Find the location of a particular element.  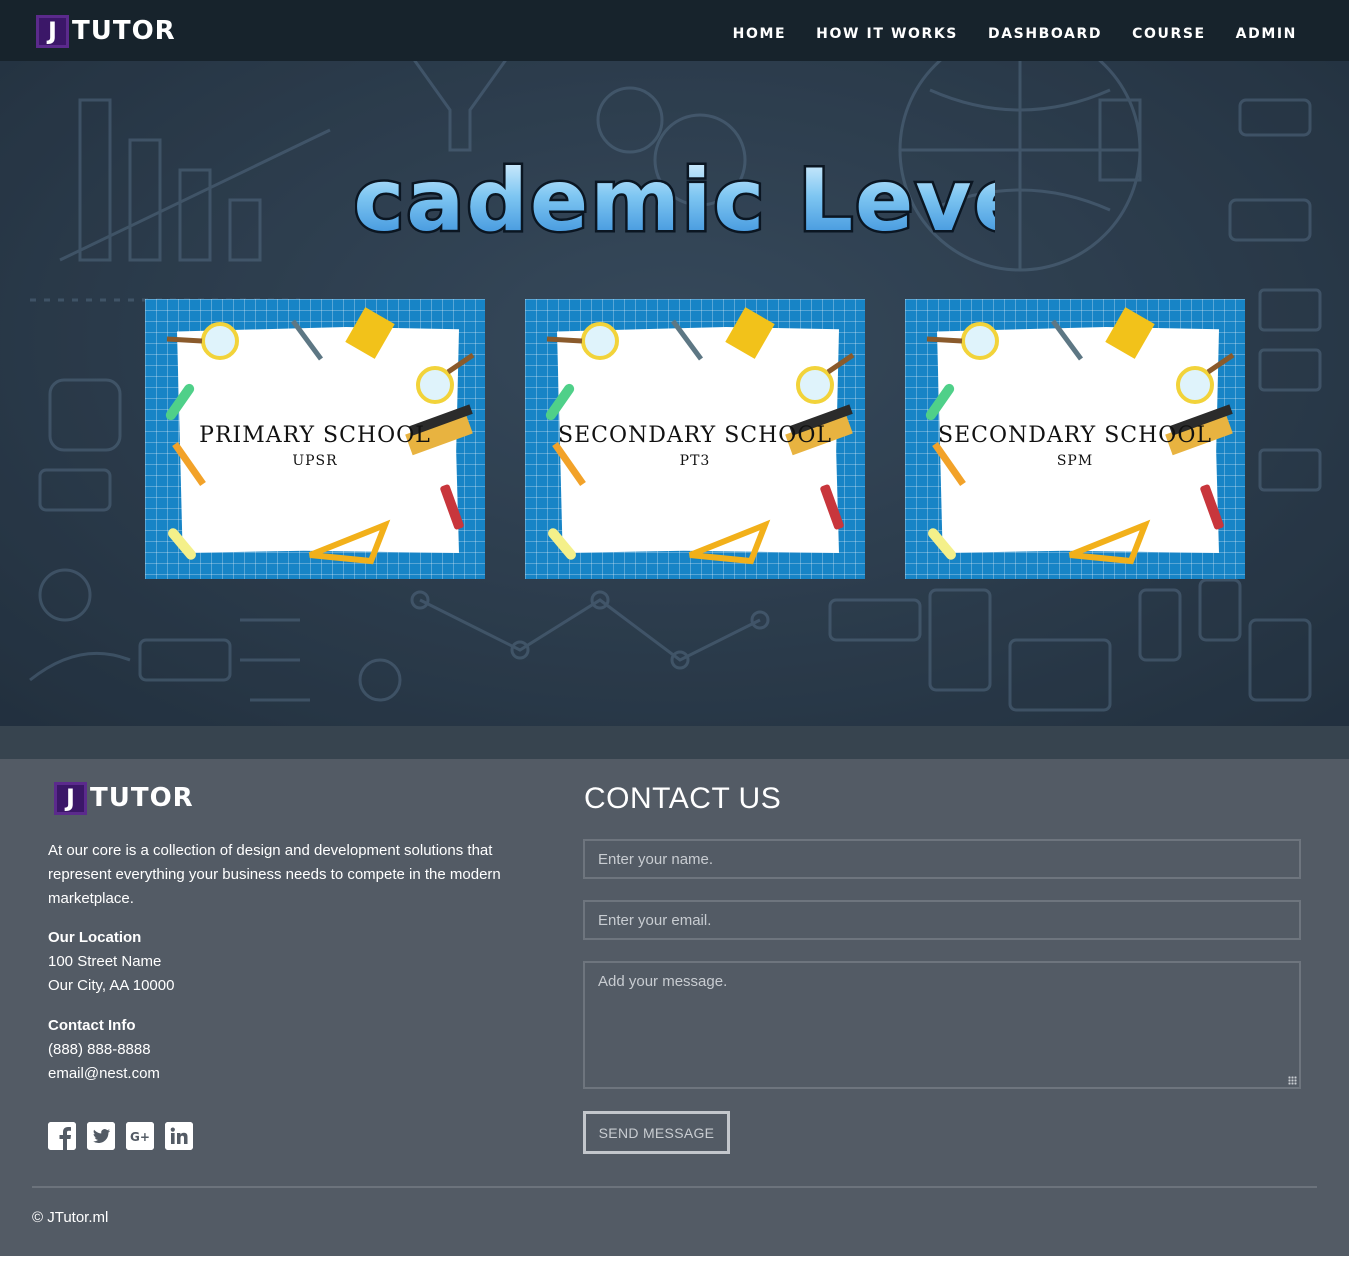

google-plus-icon: G+ is located at coordinates (140, 1136).